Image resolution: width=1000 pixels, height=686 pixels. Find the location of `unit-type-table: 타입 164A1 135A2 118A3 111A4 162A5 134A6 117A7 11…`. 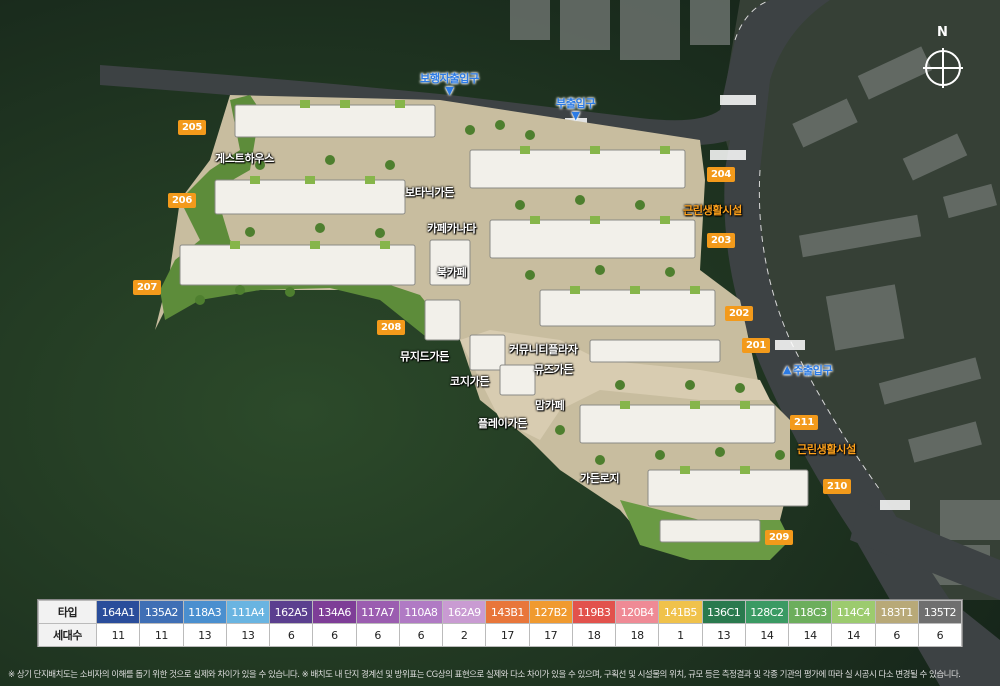

unit-type-table: 타입 164A1 135A2 118A3 111A4 162A5 134A6 117A7 11… is located at coordinates (500, 623).